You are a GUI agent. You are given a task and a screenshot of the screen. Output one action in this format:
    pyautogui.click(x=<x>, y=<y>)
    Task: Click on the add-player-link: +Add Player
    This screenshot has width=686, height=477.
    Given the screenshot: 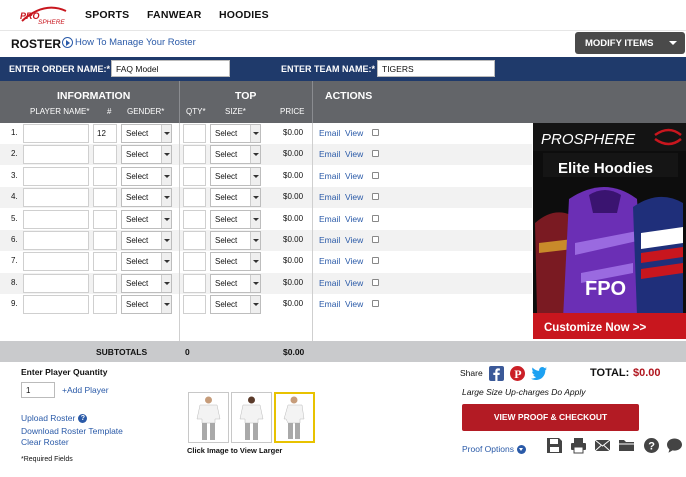 What is the action you would take?
    pyautogui.click(x=85, y=390)
    